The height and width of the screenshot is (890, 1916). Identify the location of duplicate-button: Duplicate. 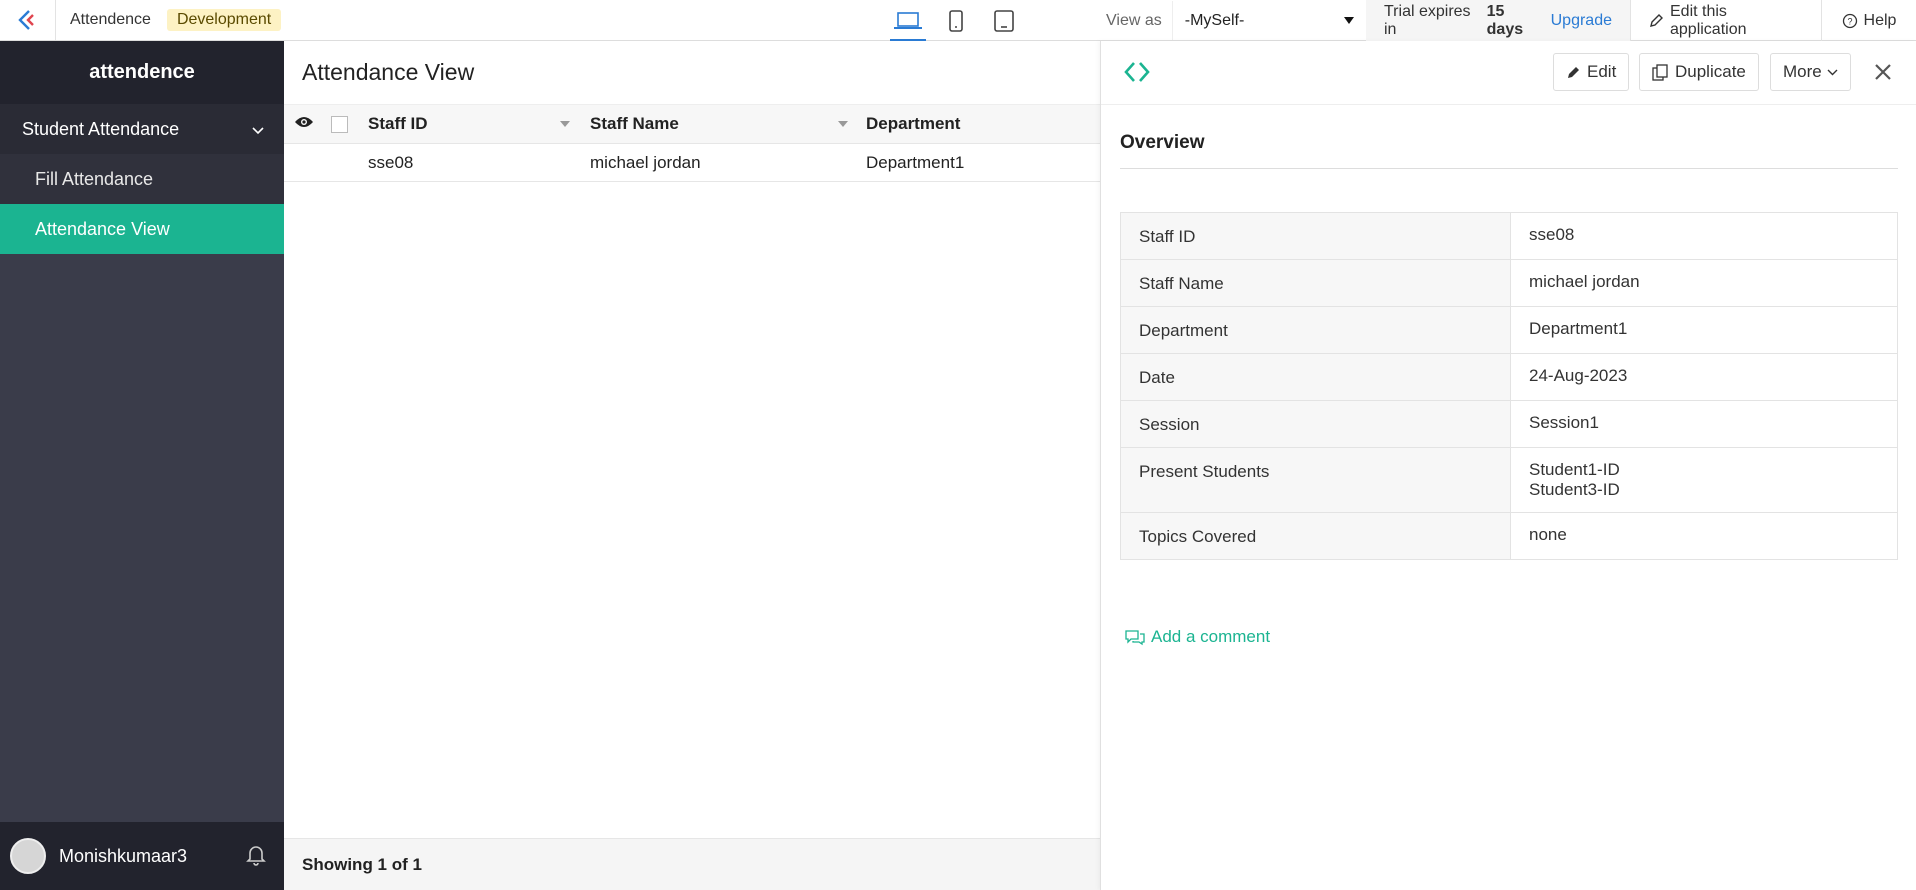
(1699, 72).